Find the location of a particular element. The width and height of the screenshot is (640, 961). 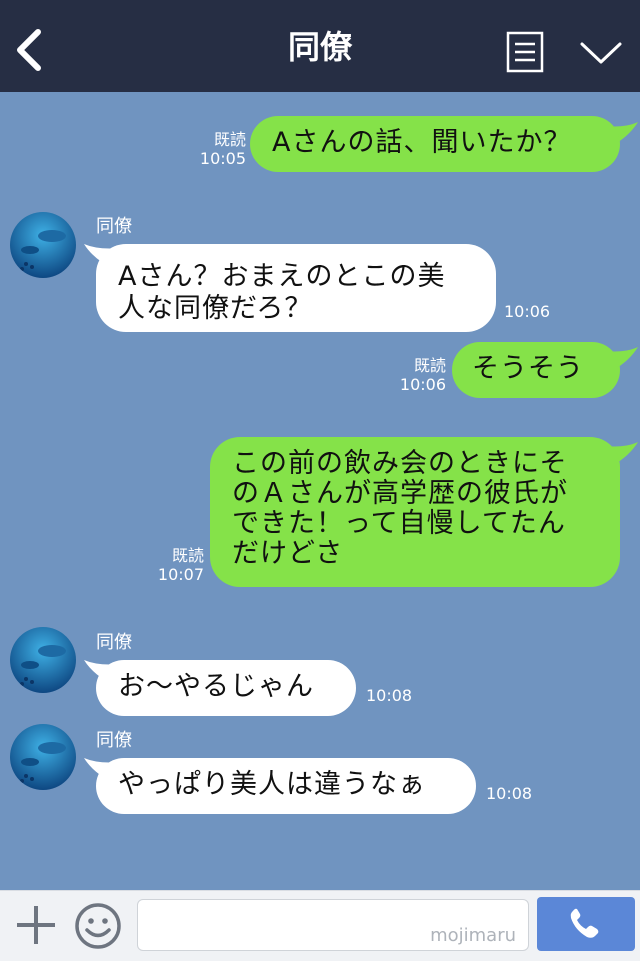

call-button is located at coordinates (586, 924).